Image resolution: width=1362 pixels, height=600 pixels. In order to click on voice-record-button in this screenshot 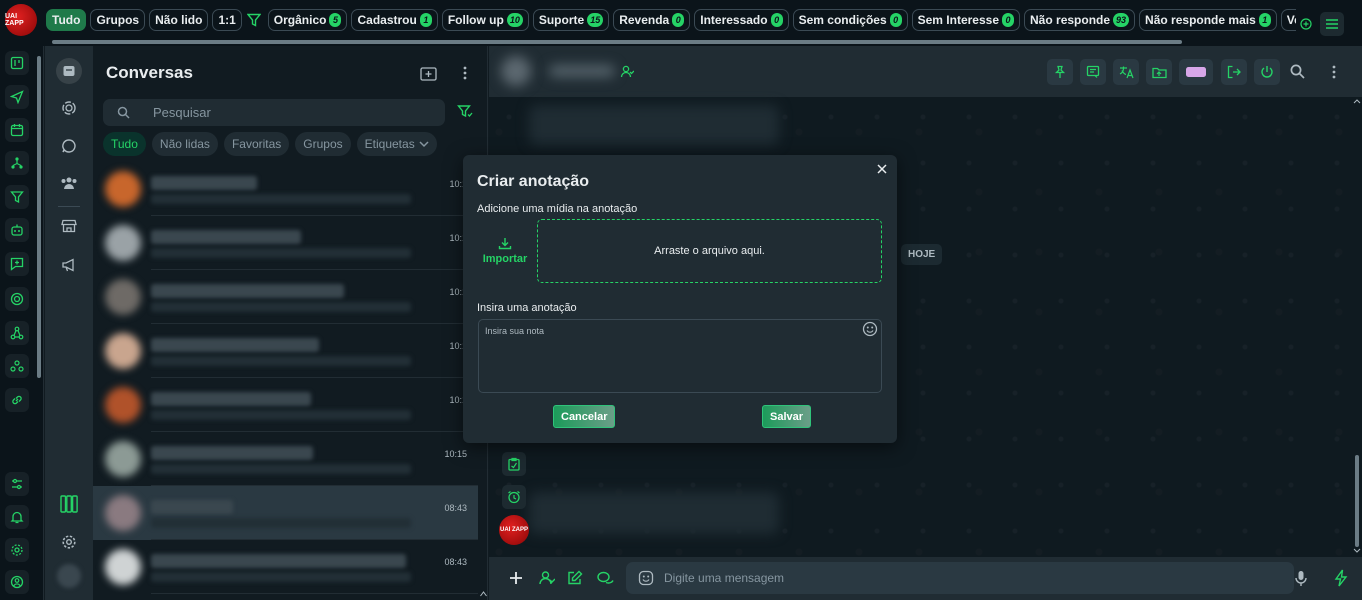, I will do `click(1301, 578)`.